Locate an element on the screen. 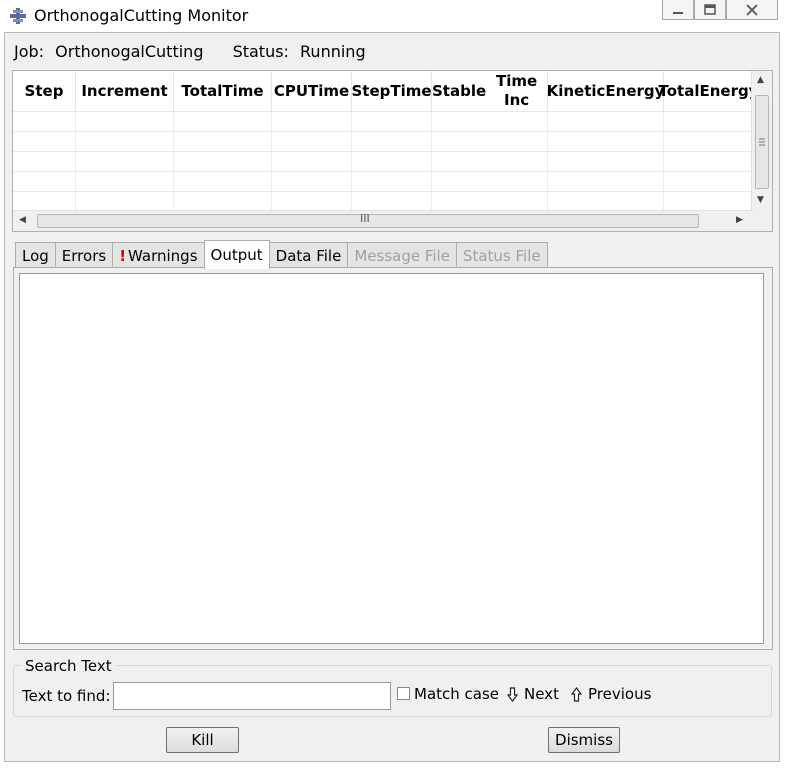 The width and height of the screenshot is (786, 768). column-header-line1: CPU is located at coordinates (290, 90).